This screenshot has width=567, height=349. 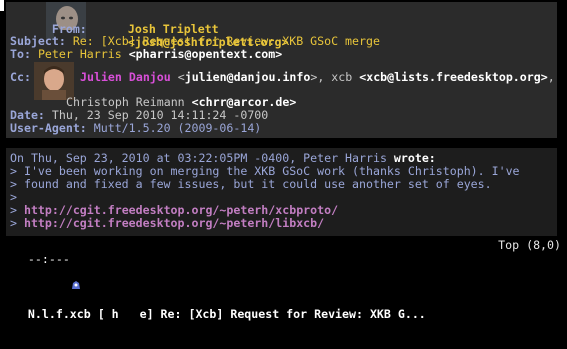 What do you see at coordinates (206, 54) in the screenshot?
I see `to-email: <pharris@opentext.com>` at bounding box center [206, 54].